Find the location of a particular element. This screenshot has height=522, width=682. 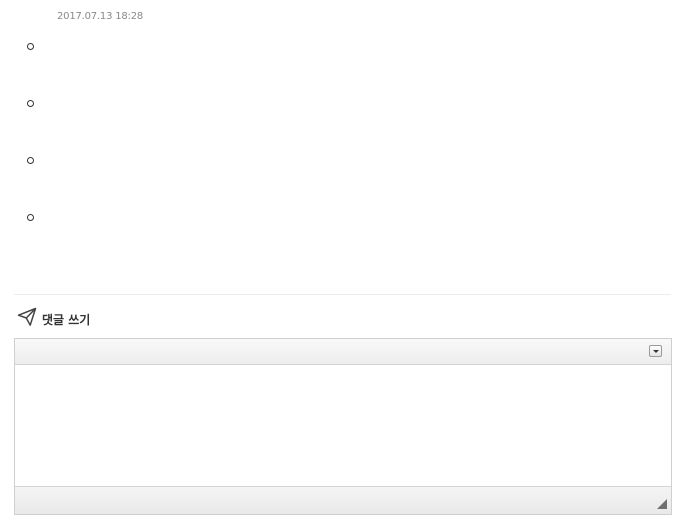

comment-heading: 댓글 쓰기 is located at coordinates (53, 317).